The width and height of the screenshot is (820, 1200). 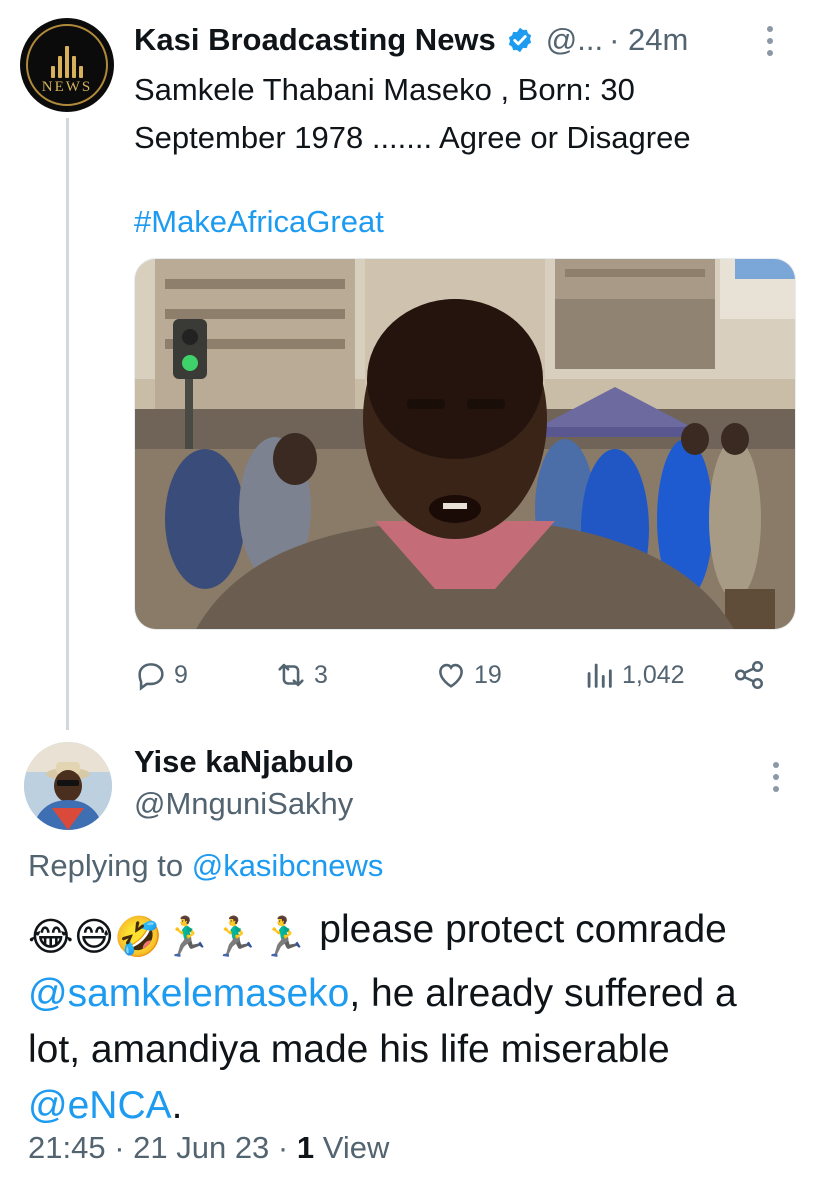 What do you see at coordinates (599, 675) in the screenshot?
I see `analytics-icon` at bounding box center [599, 675].